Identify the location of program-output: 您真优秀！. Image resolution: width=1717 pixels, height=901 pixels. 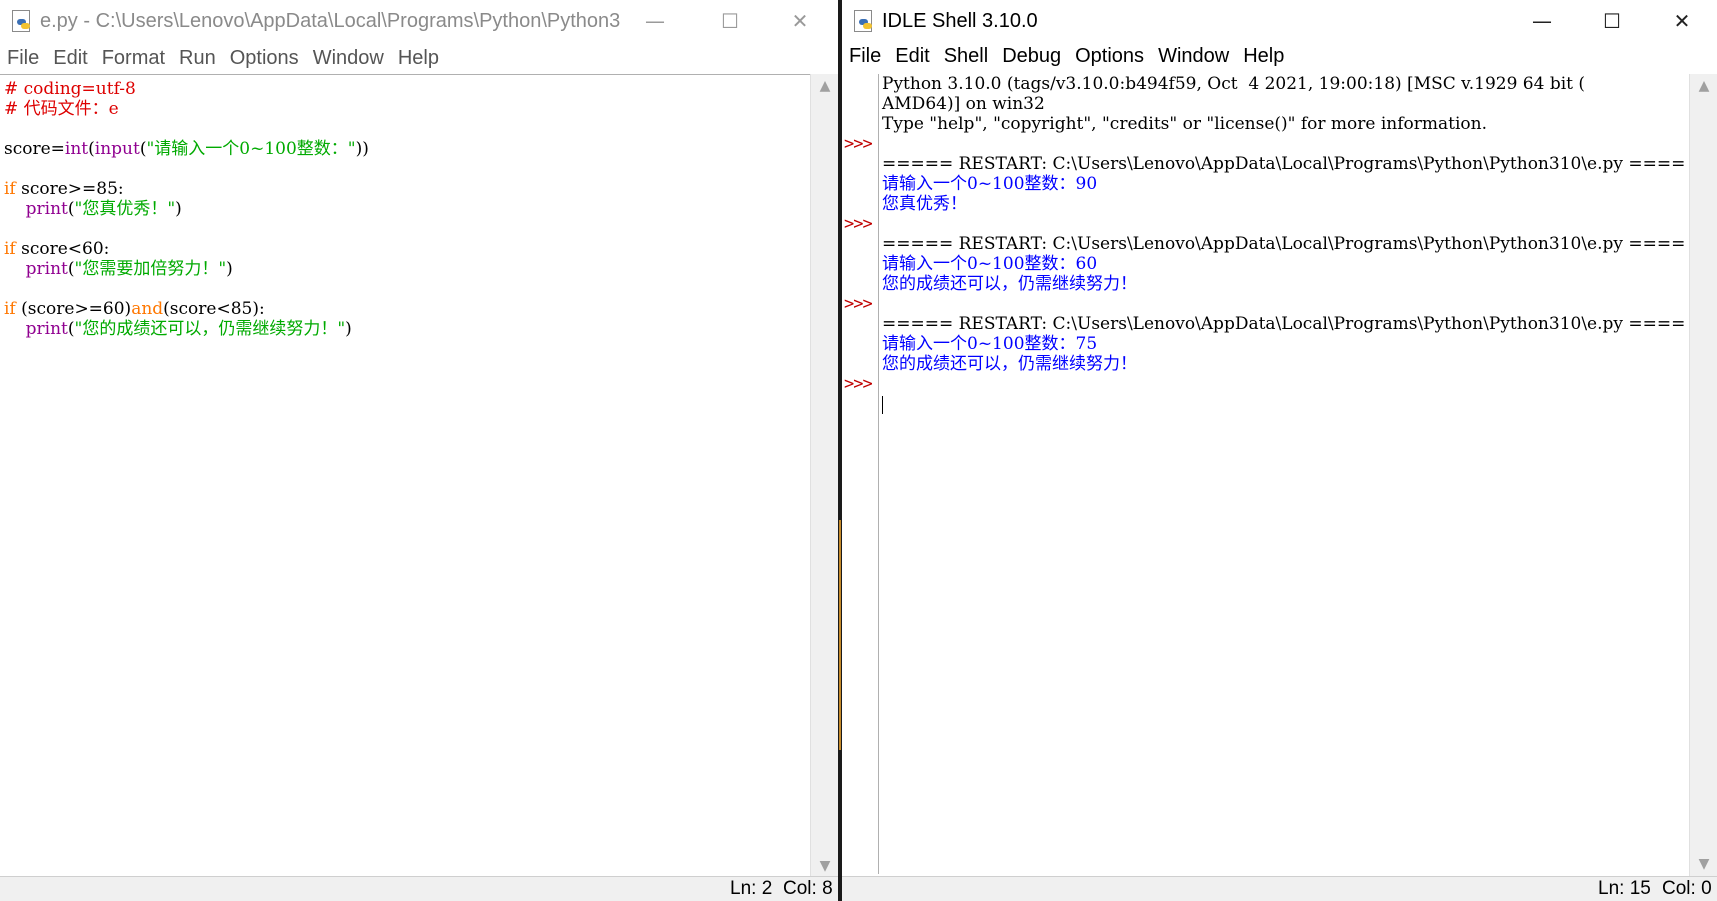
(924, 204).